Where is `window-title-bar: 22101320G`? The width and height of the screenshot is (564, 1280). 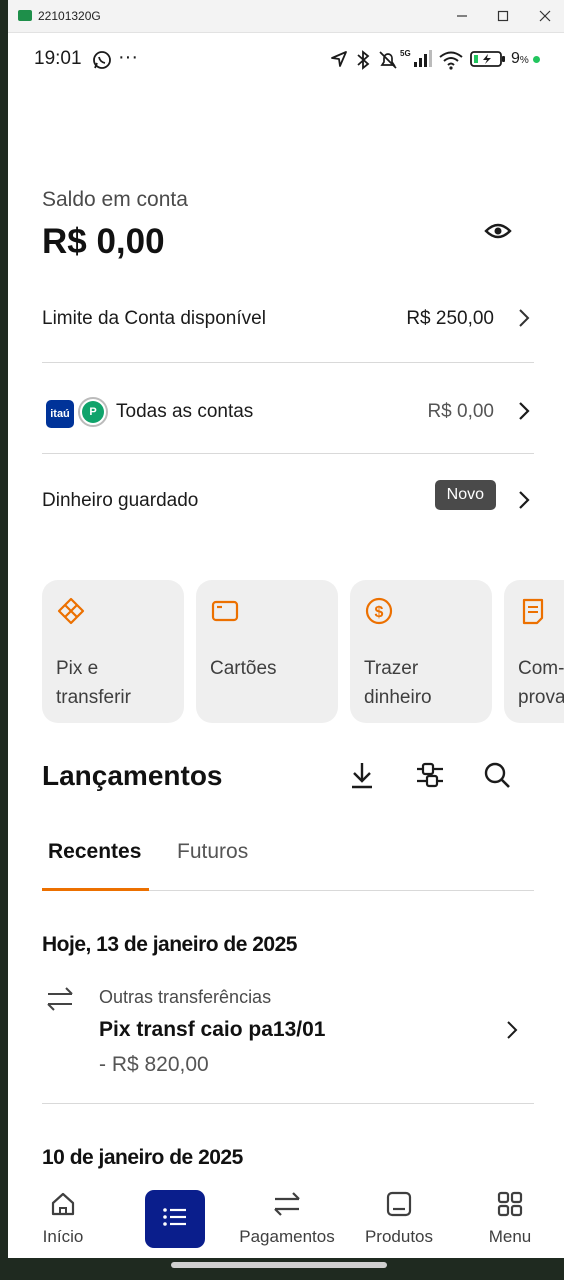
window-title-bar: 22101320G is located at coordinates (286, 16).